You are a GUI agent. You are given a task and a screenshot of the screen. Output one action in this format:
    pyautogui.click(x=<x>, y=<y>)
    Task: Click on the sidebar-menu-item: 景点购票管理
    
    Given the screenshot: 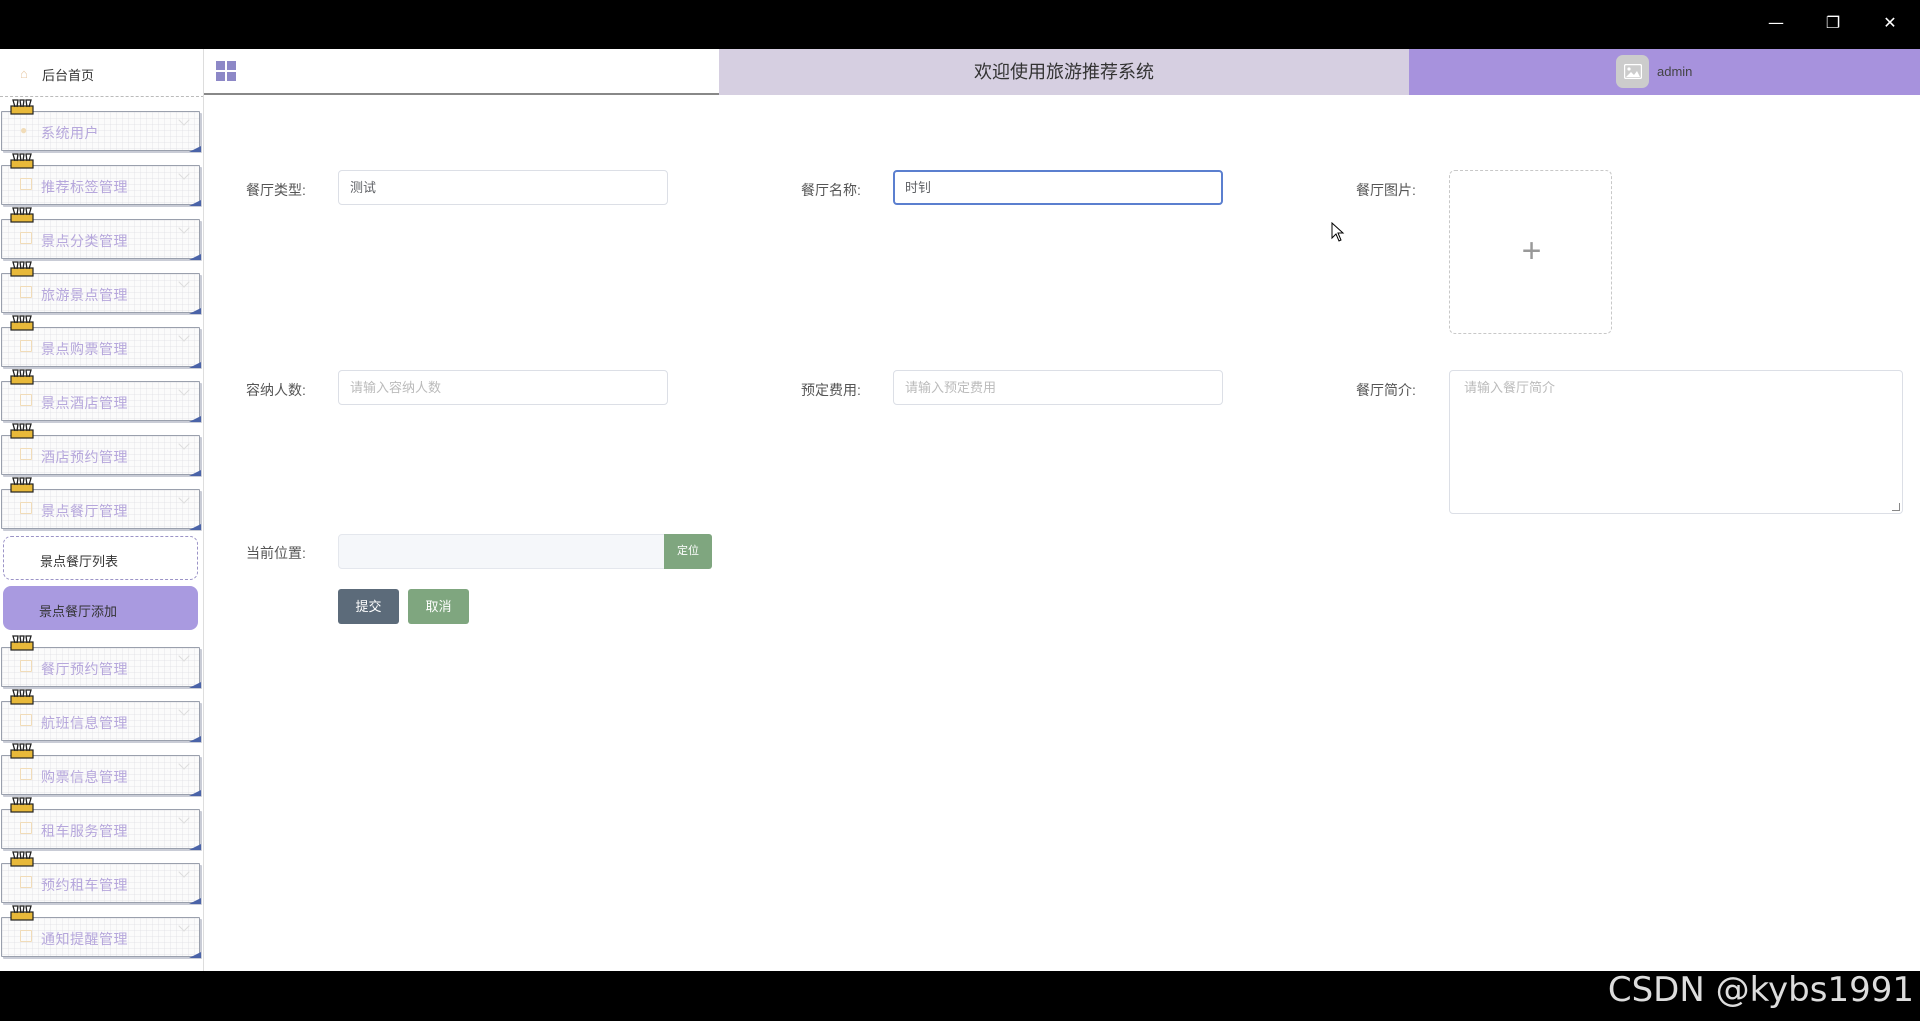 What is the action you would take?
    pyautogui.click(x=101, y=342)
    